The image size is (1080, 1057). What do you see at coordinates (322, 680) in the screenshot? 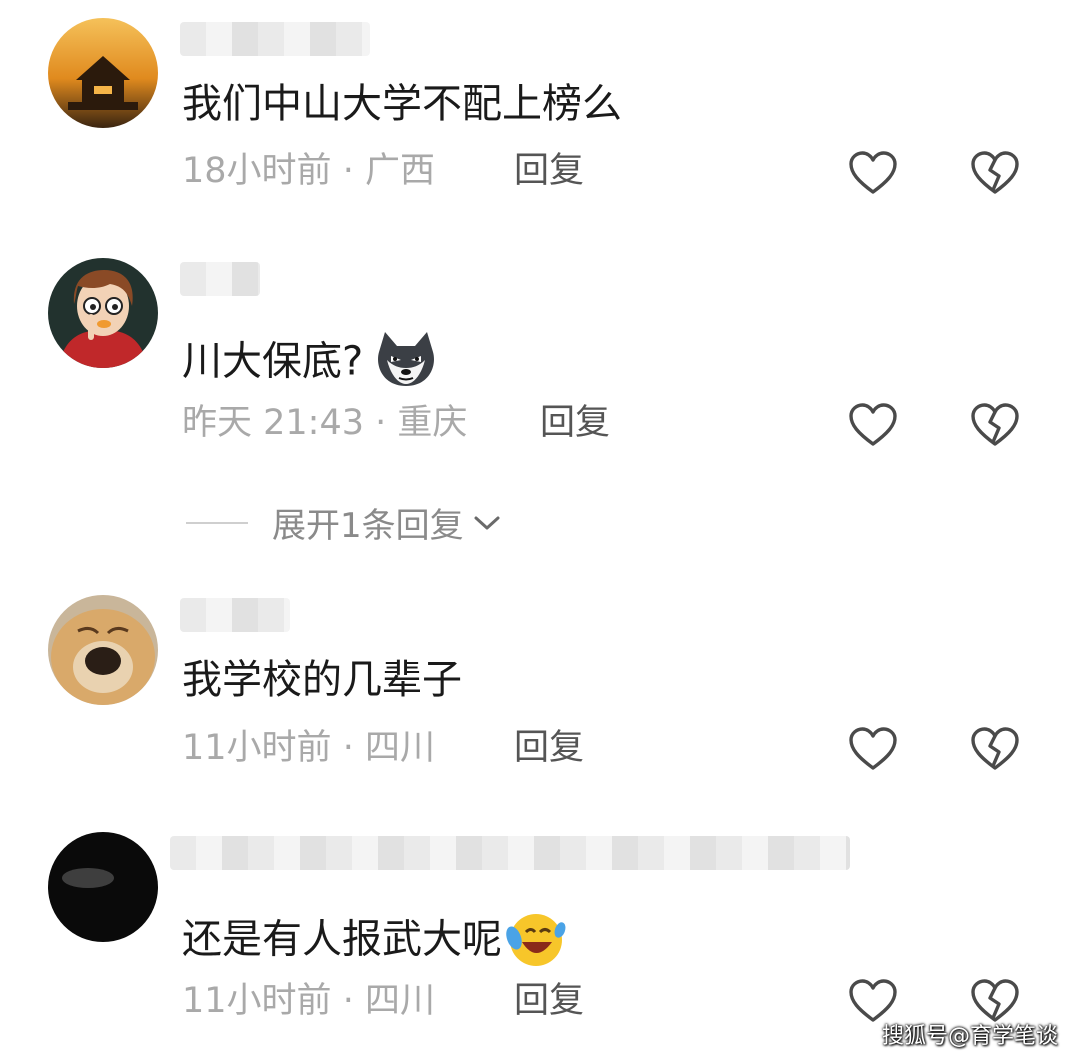
I see `comment-text: 我学校的几辈子` at bounding box center [322, 680].